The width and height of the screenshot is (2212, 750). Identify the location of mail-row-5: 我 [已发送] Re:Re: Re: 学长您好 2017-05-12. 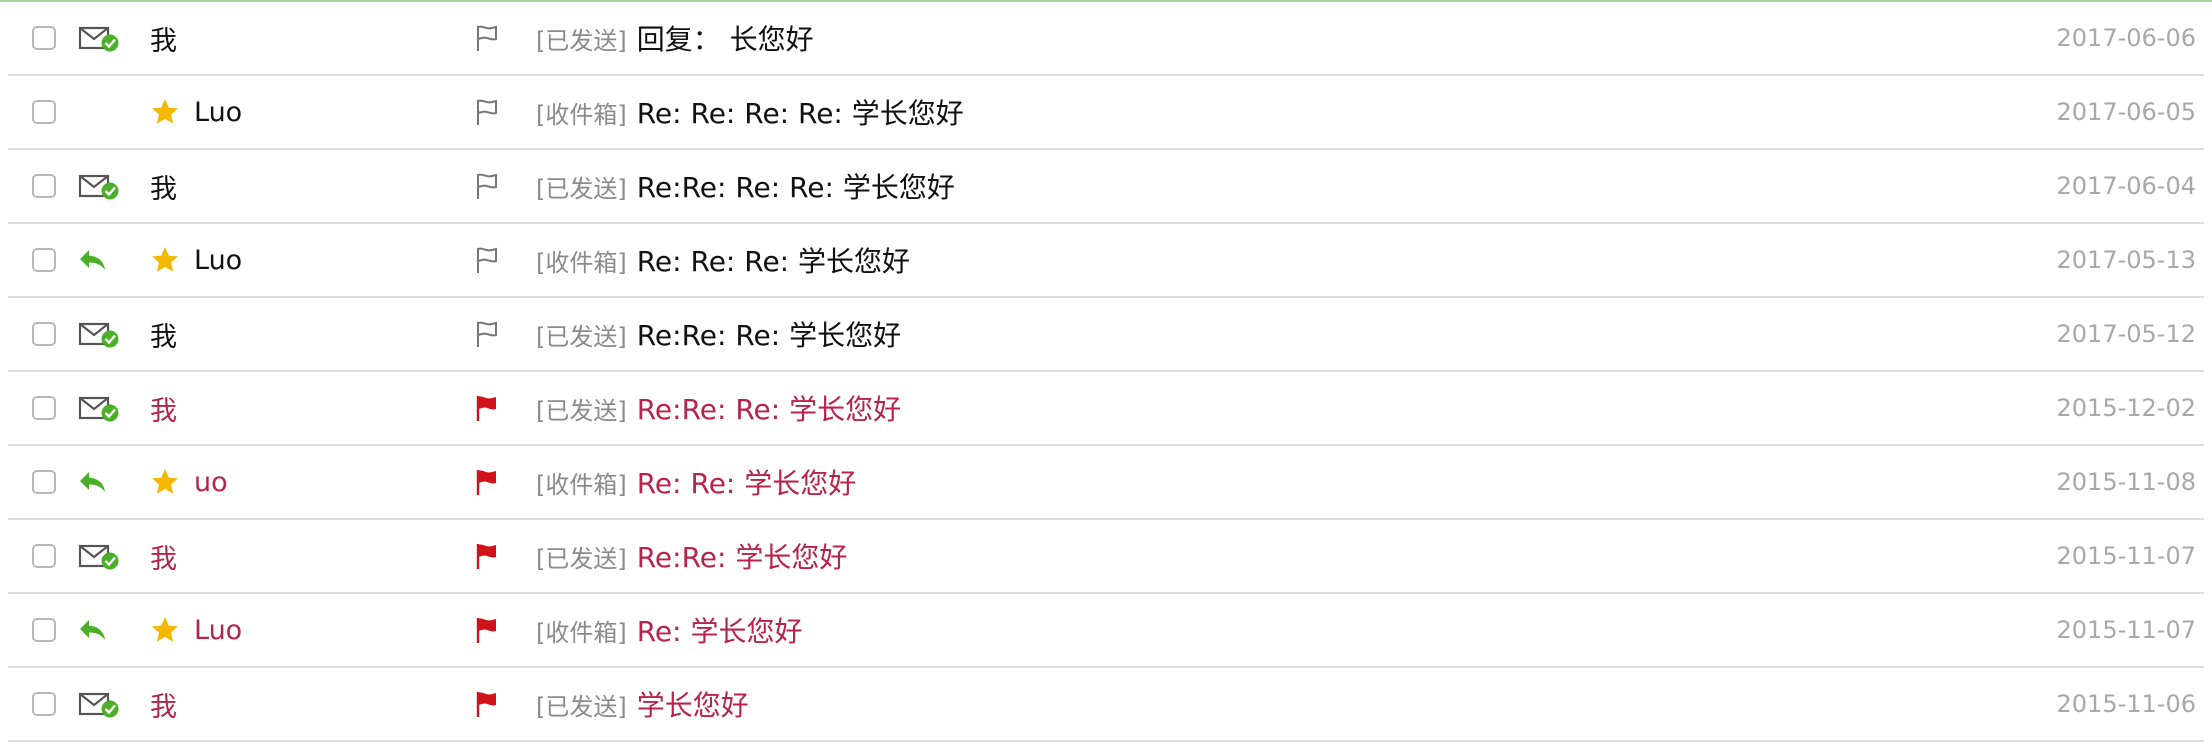
(1106, 335).